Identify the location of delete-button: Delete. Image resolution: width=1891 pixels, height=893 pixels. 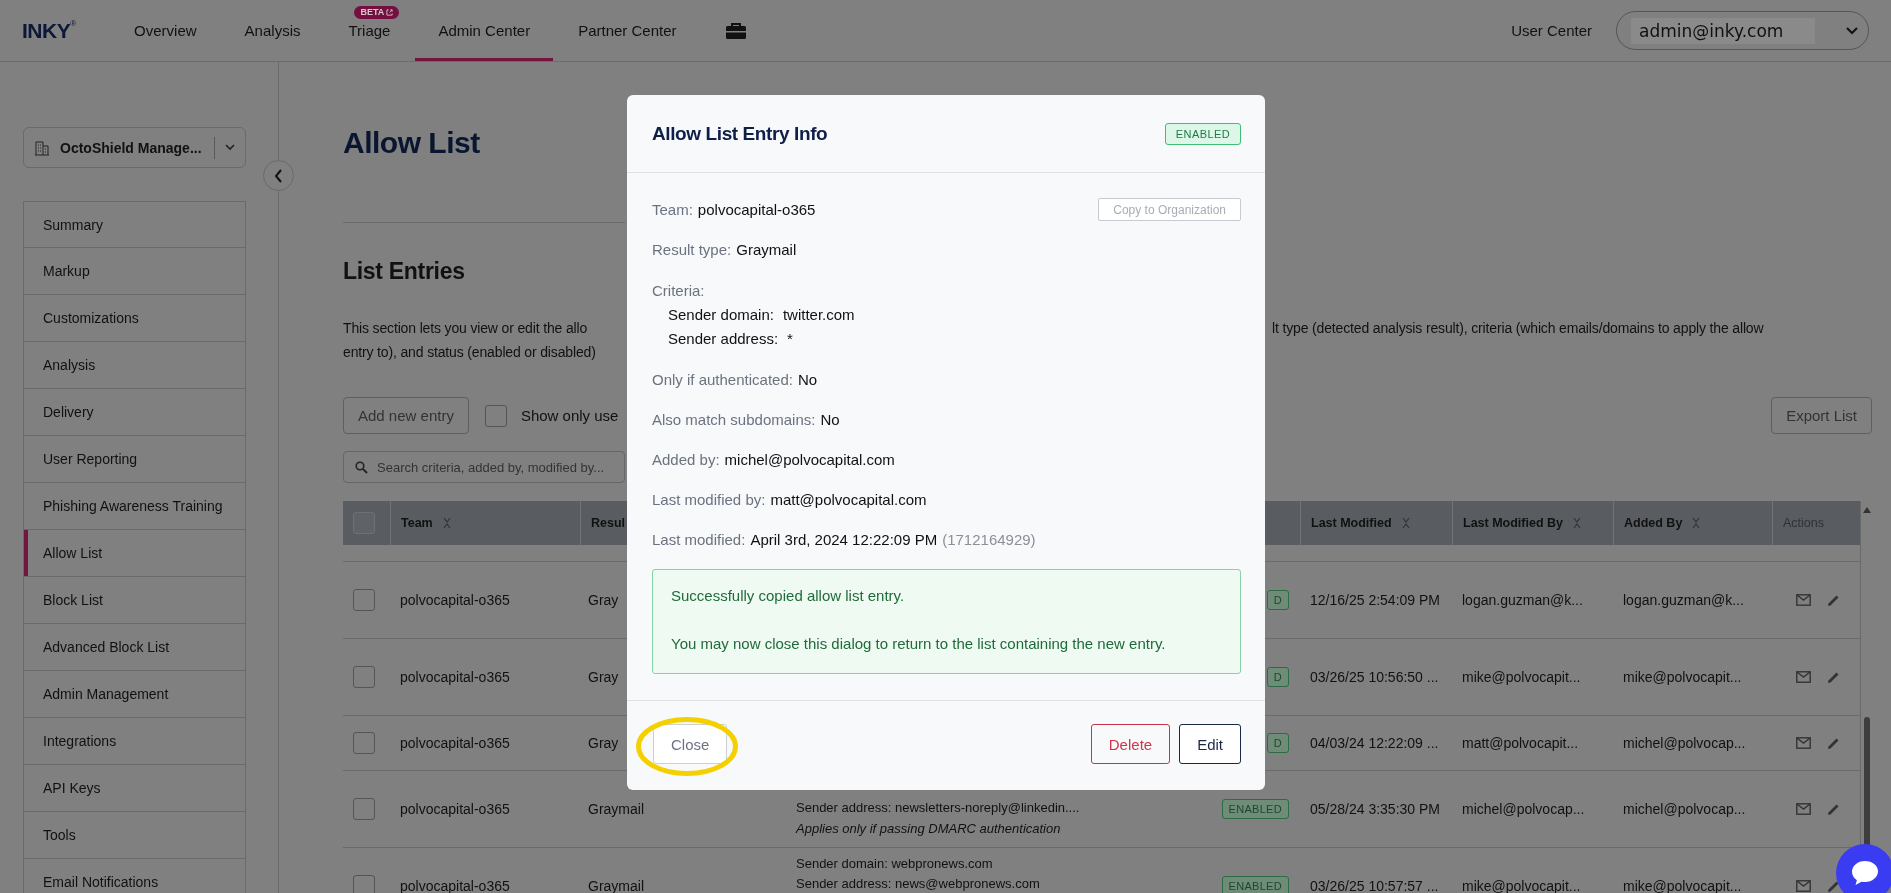
(1130, 744).